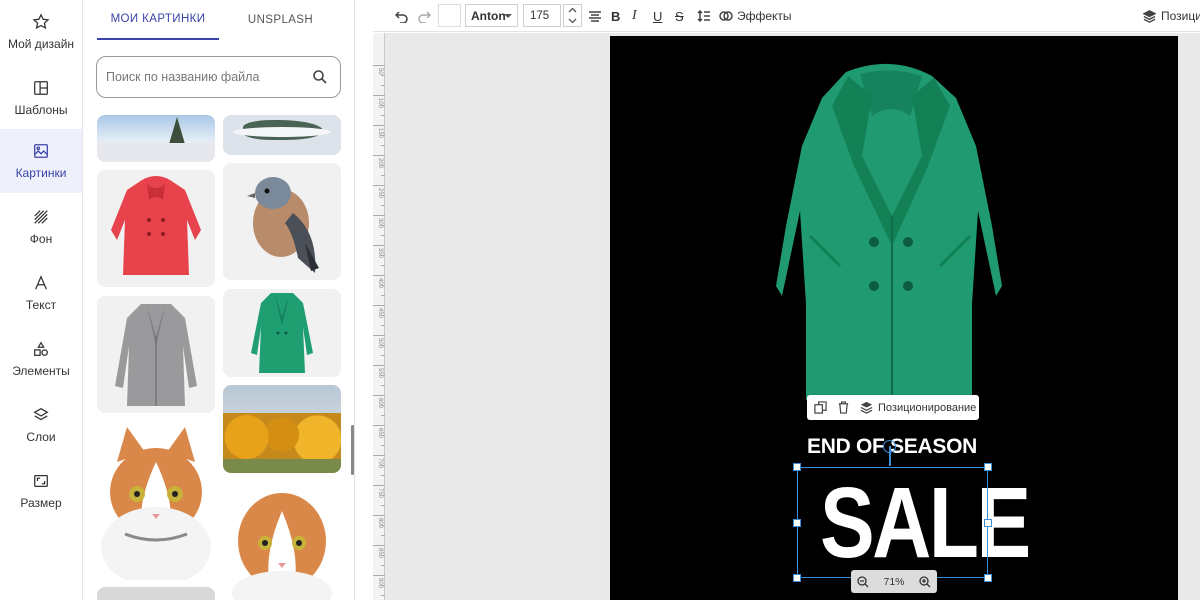  What do you see at coordinates (41, 227) in the screenshot?
I see `sidebar-item-background: Фон` at bounding box center [41, 227].